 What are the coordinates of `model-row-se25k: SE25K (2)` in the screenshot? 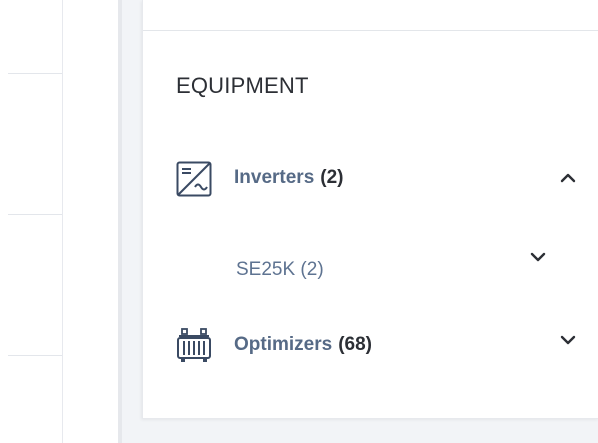 It's located at (401, 268).